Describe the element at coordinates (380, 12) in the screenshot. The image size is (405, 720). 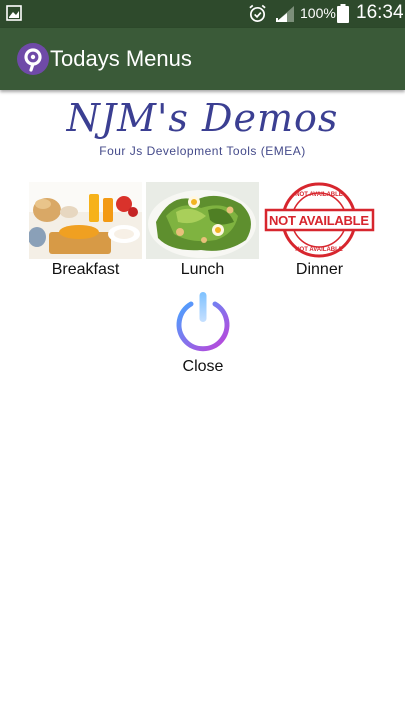
I see `status-time: 16:34` at that location.